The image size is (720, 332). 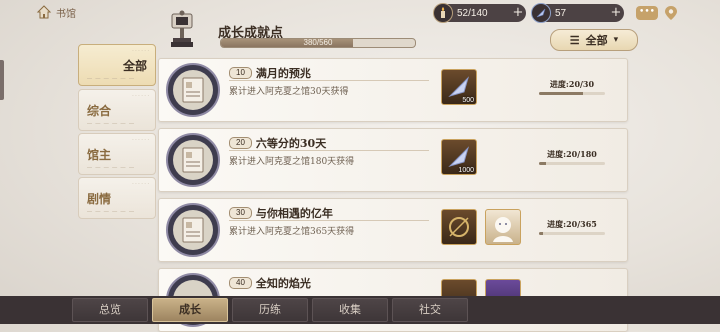 What do you see at coordinates (117, 110) in the screenshot?
I see `tab-general: · · · · · · 综合 — — — — — —` at bounding box center [117, 110].